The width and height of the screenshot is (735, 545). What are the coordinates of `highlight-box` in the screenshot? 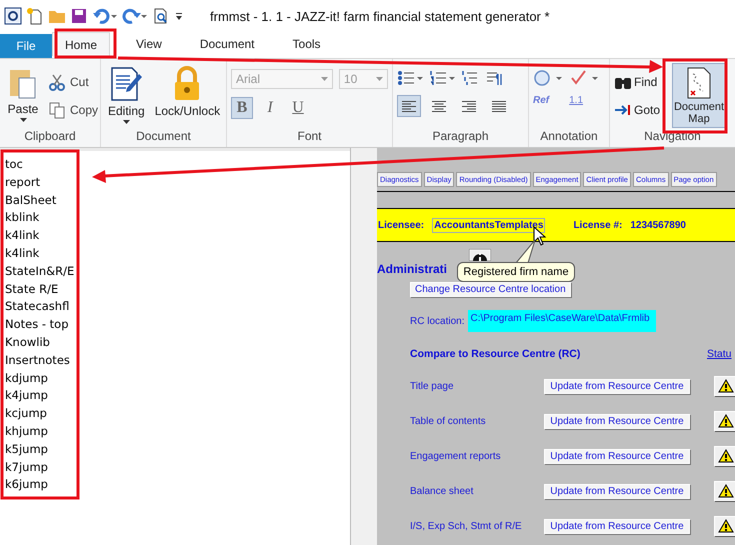 It's located at (85, 43).